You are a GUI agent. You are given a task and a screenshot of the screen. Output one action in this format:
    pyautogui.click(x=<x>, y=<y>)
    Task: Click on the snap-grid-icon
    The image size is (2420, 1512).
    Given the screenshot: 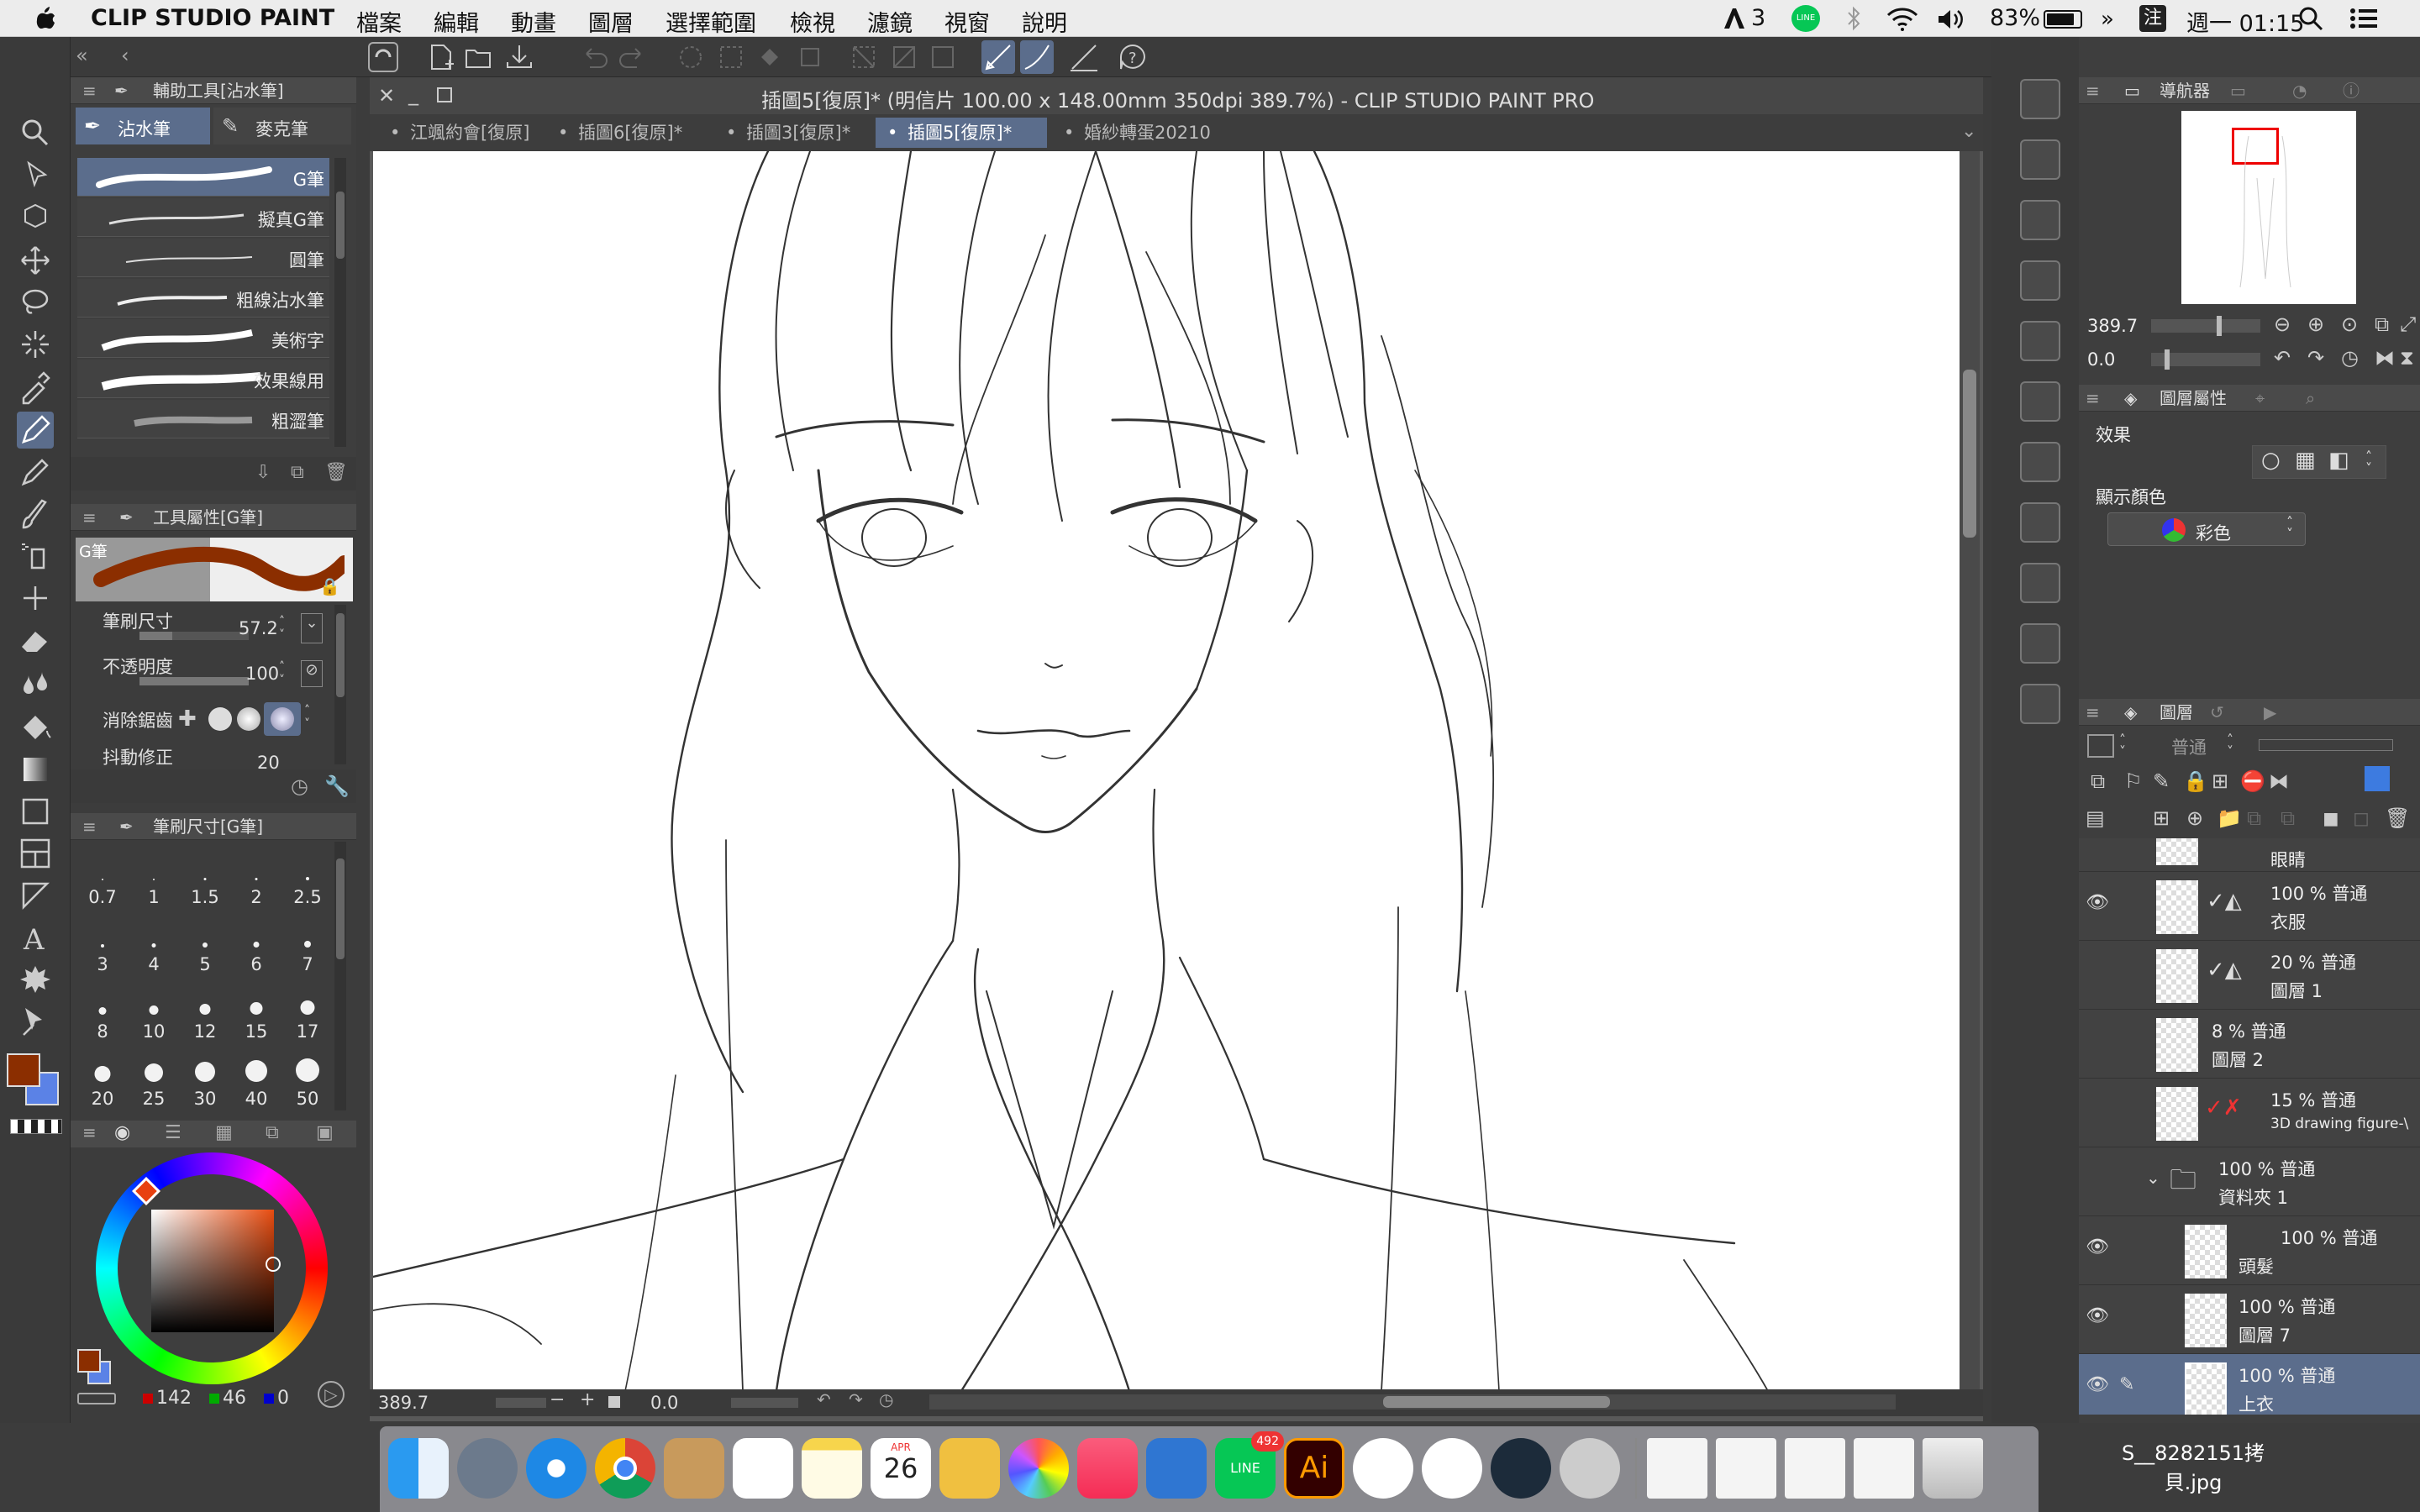 What is the action you would take?
    pyautogui.click(x=1084, y=57)
    